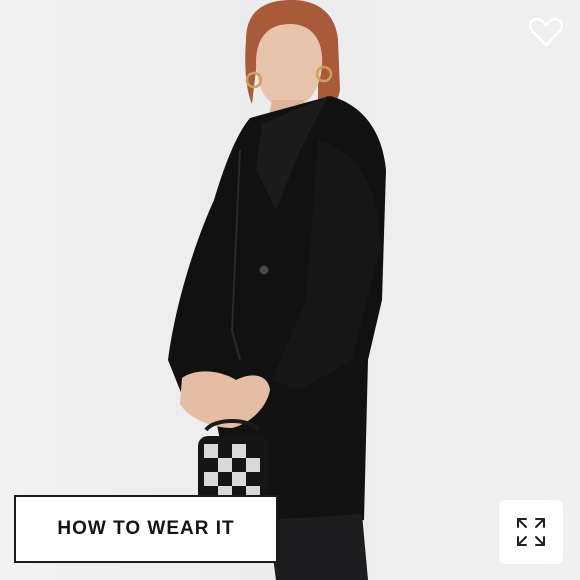 Image resolution: width=580 pixels, height=580 pixels. I want to click on coat-button, so click(264, 270).